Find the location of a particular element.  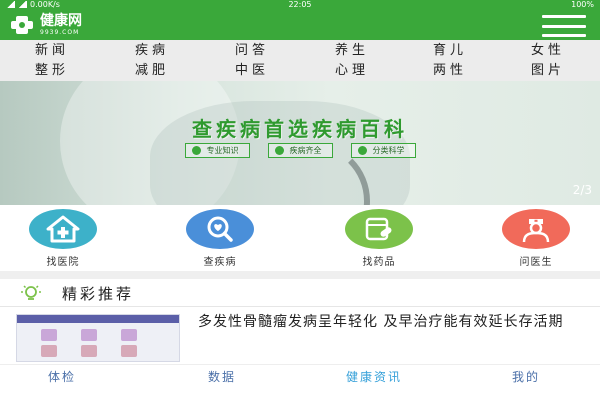

featured-header: 精彩推荐 is located at coordinates (300, 293).